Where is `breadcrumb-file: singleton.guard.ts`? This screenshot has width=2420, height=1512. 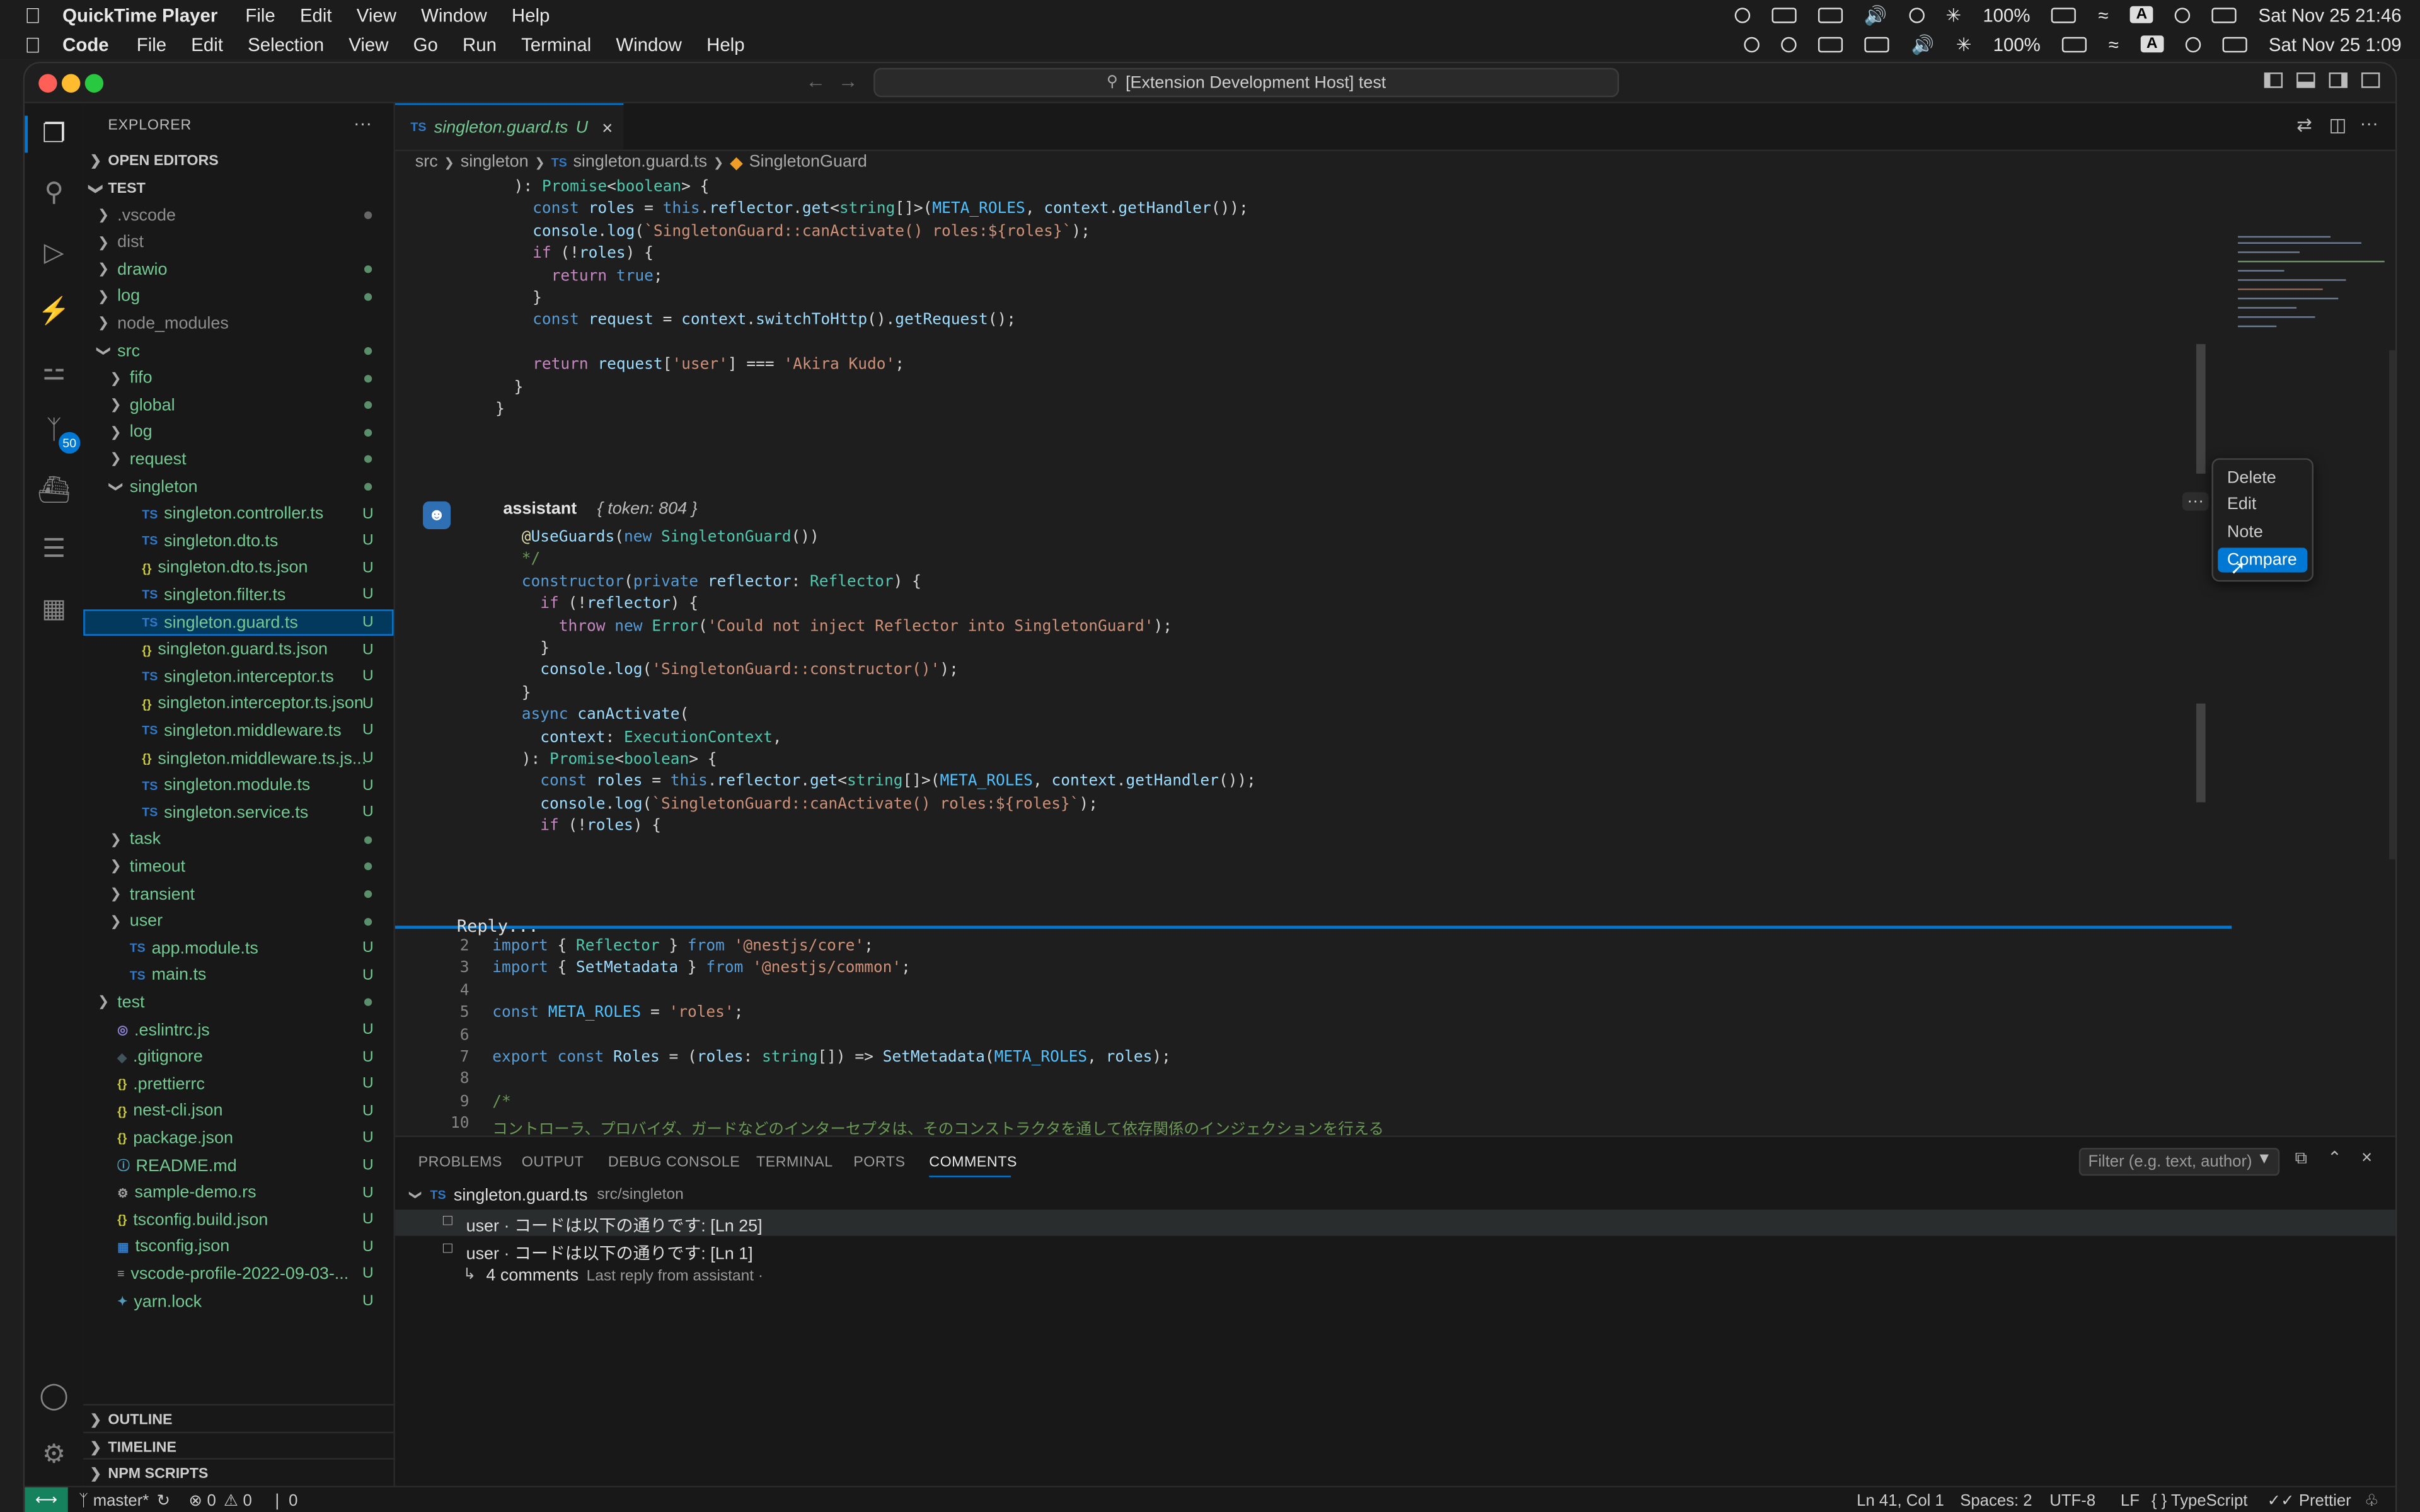
breadcrumb-file: singleton.guard.ts is located at coordinates (640, 161).